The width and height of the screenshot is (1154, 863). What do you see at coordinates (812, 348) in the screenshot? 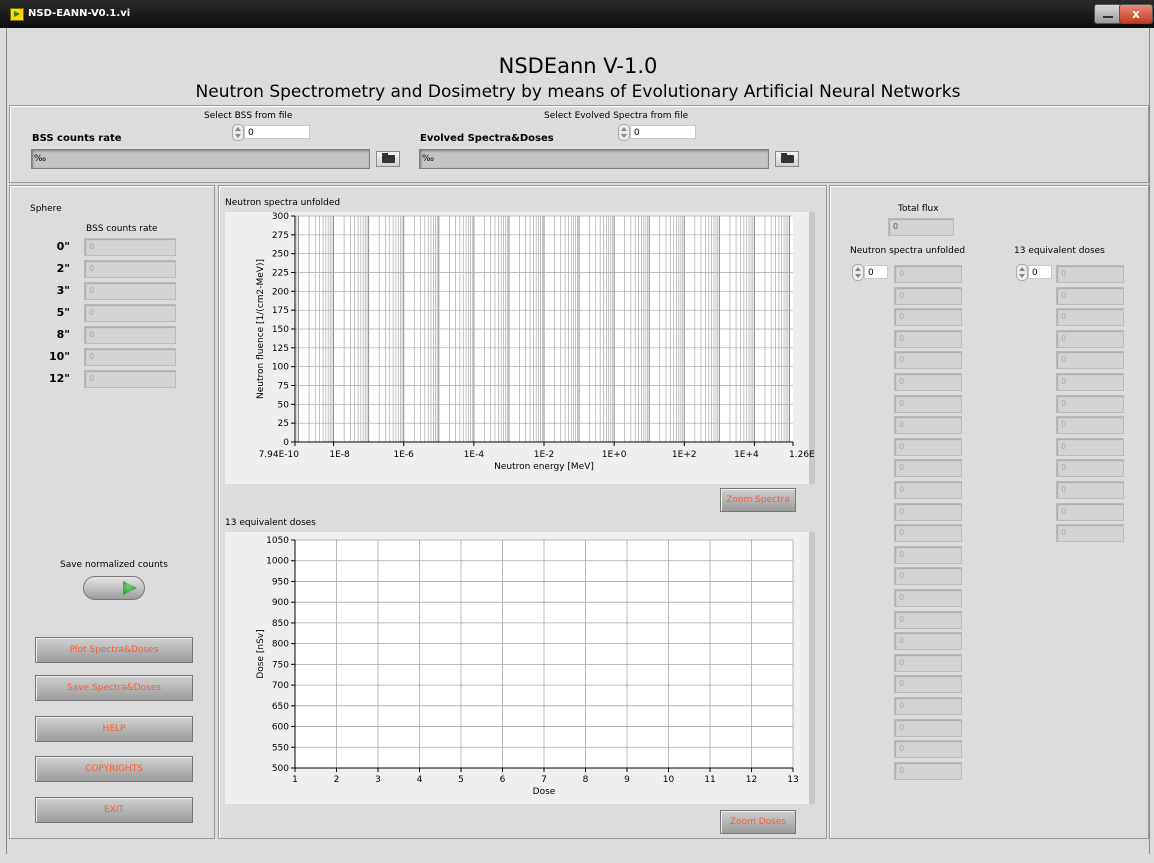
I see `chart-edge` at bounding box center [812, 348].